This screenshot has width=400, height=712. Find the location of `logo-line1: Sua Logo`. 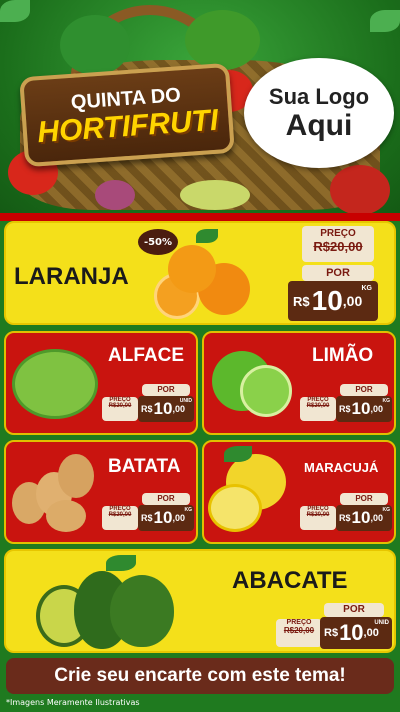

logo-line1: Sua Logo is located at coordinates (319, 97).